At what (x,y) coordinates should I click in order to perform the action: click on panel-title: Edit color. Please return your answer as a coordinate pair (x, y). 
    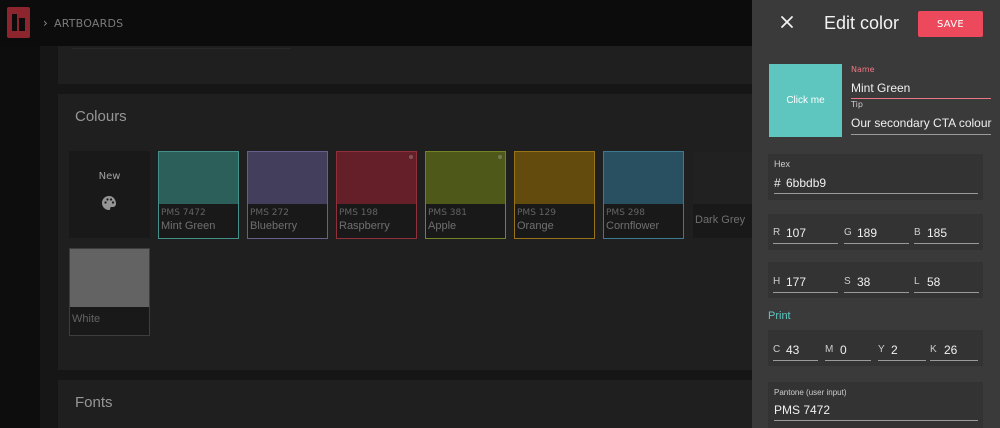
    Looking at the image, I should click on (862, 23).